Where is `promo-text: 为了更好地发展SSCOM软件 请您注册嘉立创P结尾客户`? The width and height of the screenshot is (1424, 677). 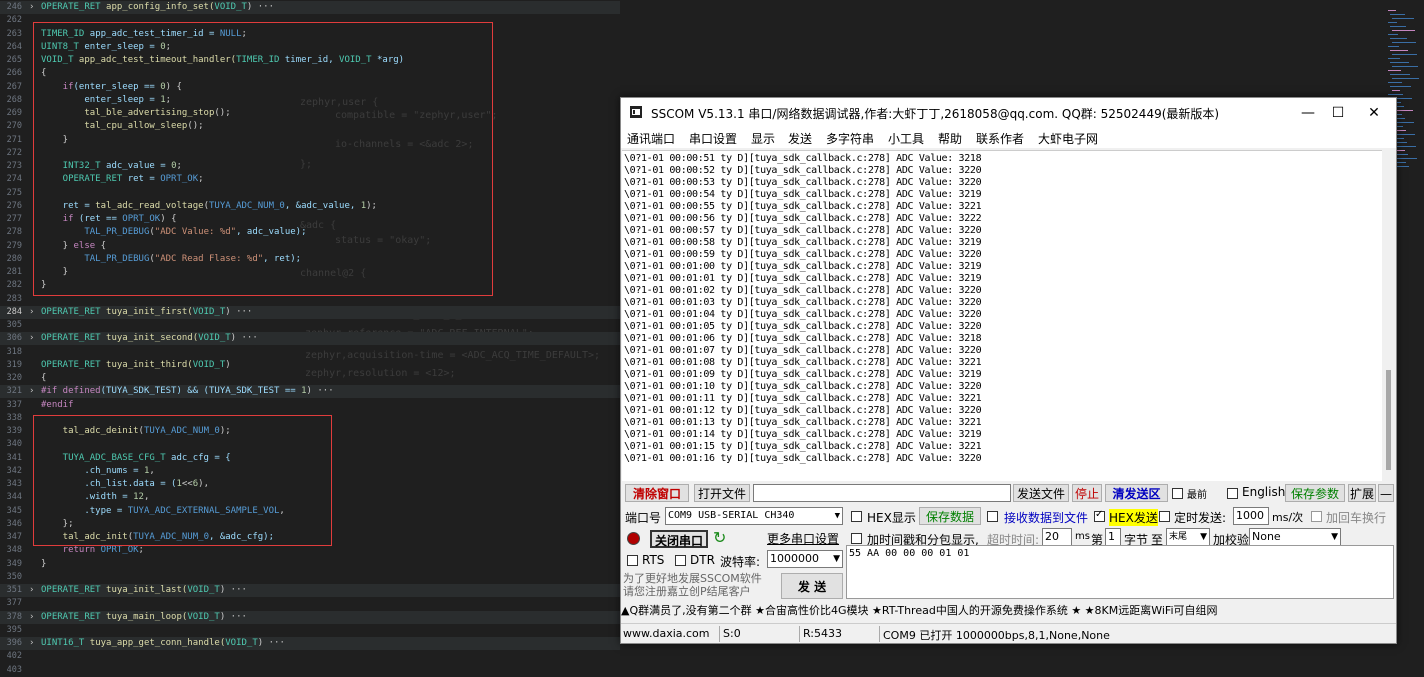 promo-text: 为了更好地发展SSCOM软件 请您注册嘉立创P结尾客户 is located at coordinates (692, 585).